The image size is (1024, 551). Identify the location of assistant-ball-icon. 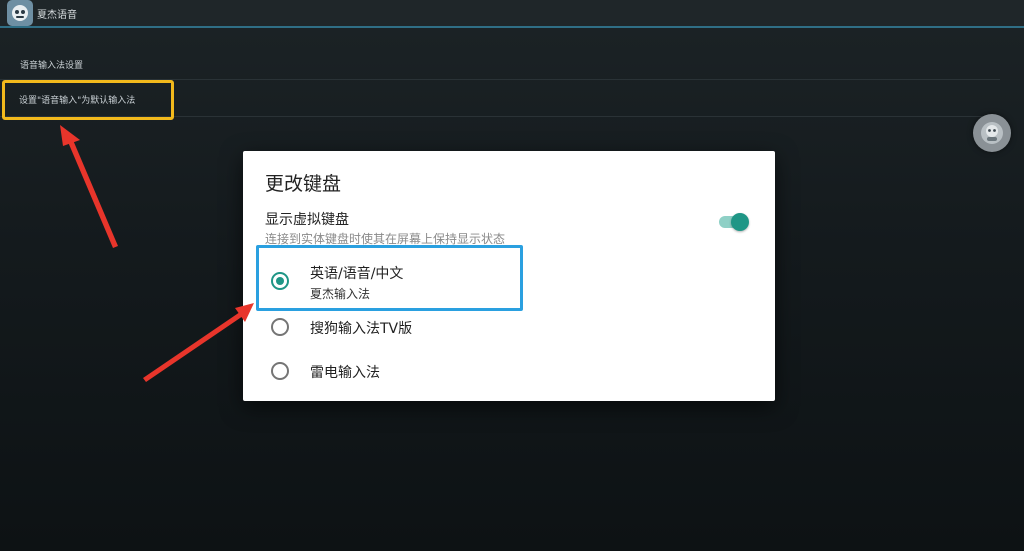
(992, 133).